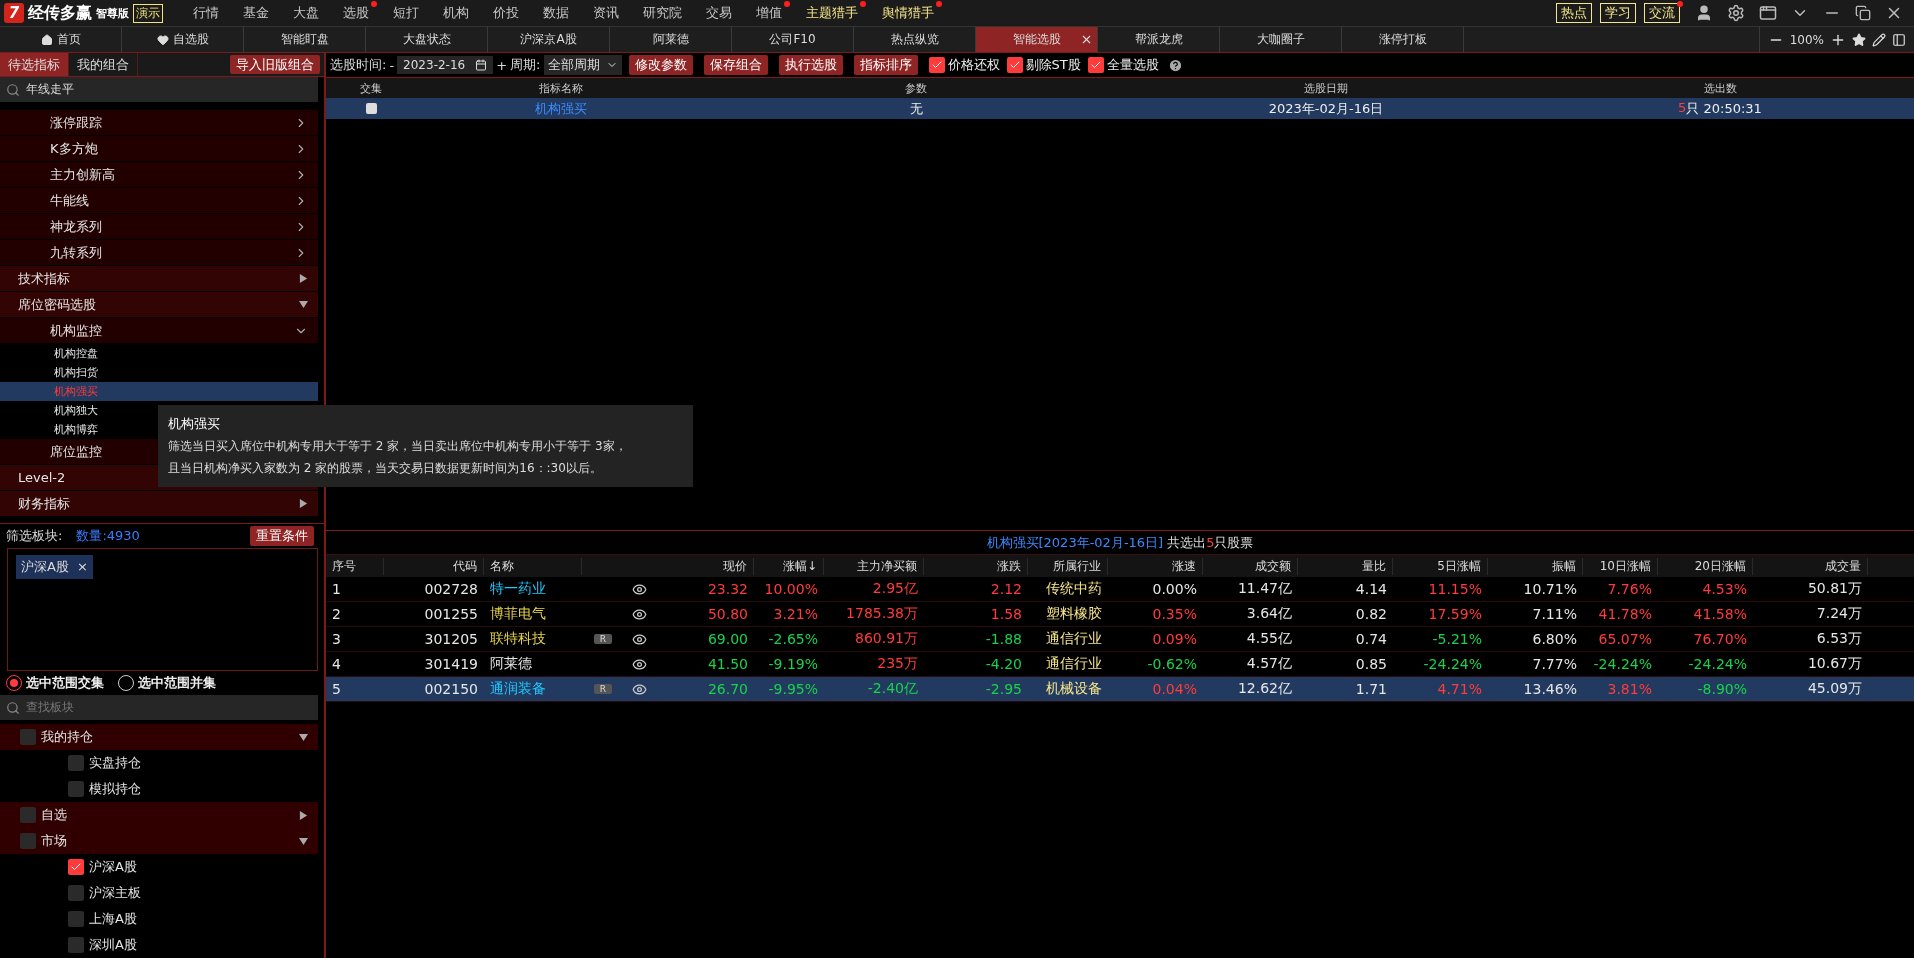  Describe the element at coordinates (1722, 689) in the screenshot. I see `table-cell-text: -8.90%` at that location.